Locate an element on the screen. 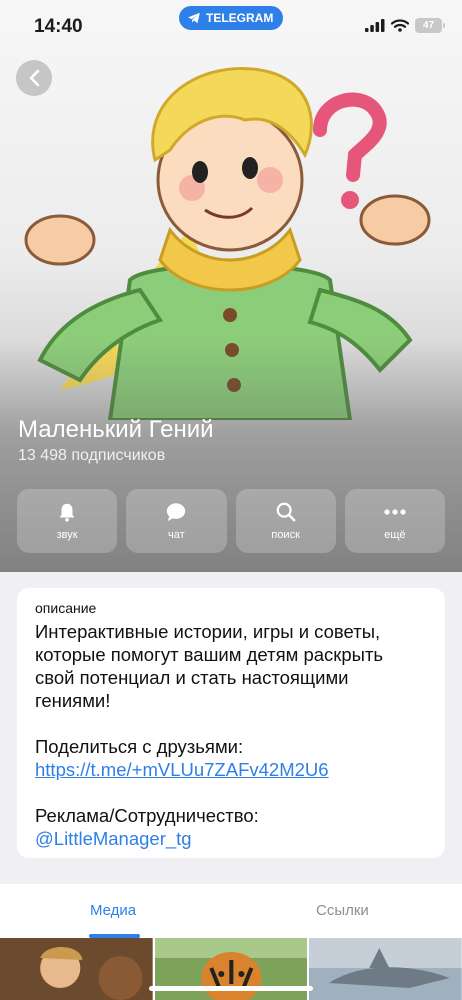  ads-contact-mention: @LittleManager_tg is located at coordinates (113, 838).